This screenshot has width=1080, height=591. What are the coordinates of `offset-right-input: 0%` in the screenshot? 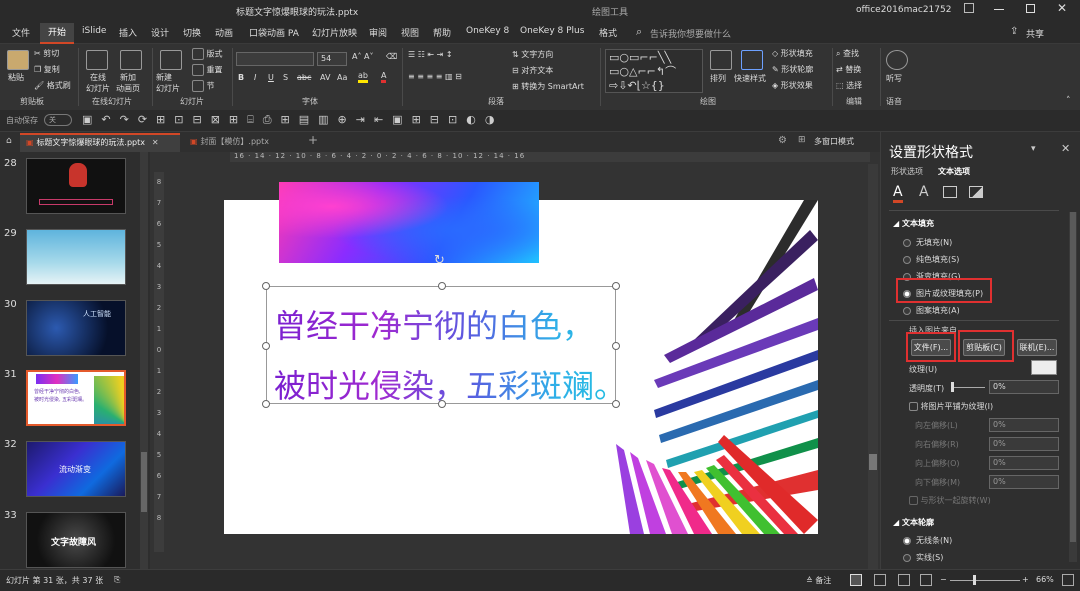 It's located at (1024, 444).